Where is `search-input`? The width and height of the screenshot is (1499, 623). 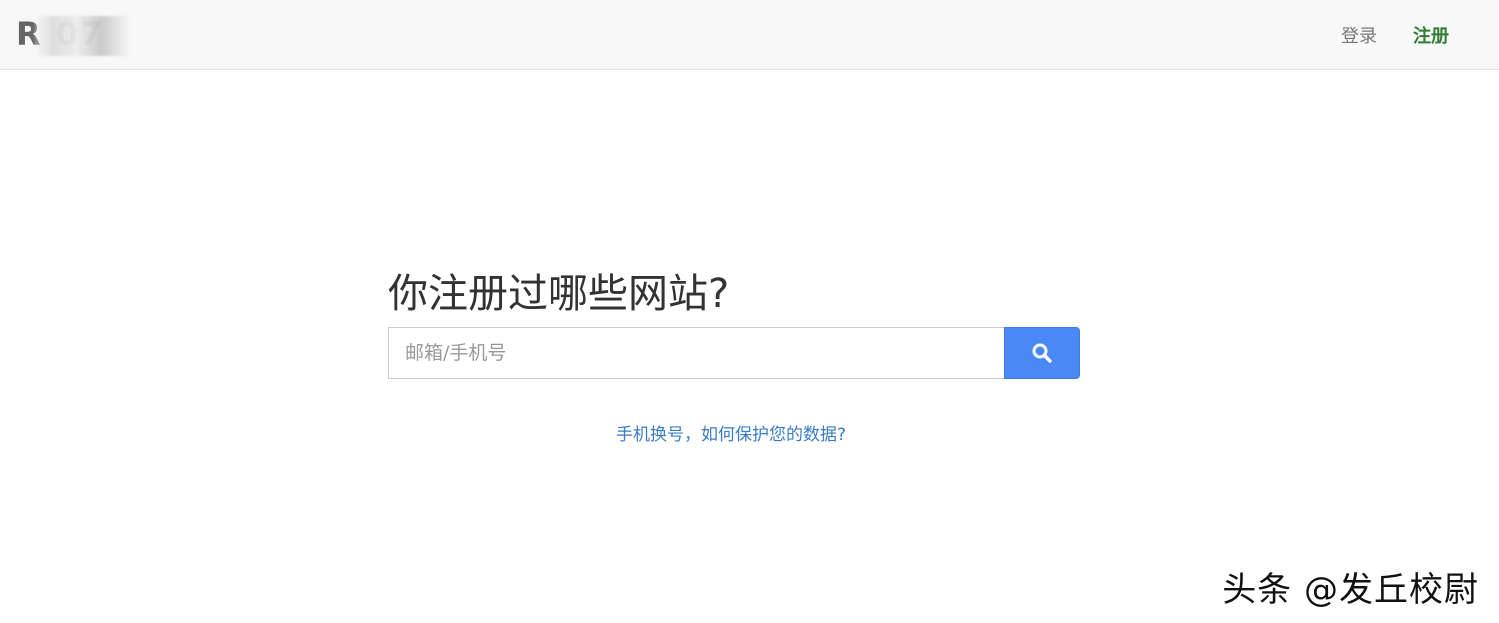 search-input is located at coordinates (696, 353).